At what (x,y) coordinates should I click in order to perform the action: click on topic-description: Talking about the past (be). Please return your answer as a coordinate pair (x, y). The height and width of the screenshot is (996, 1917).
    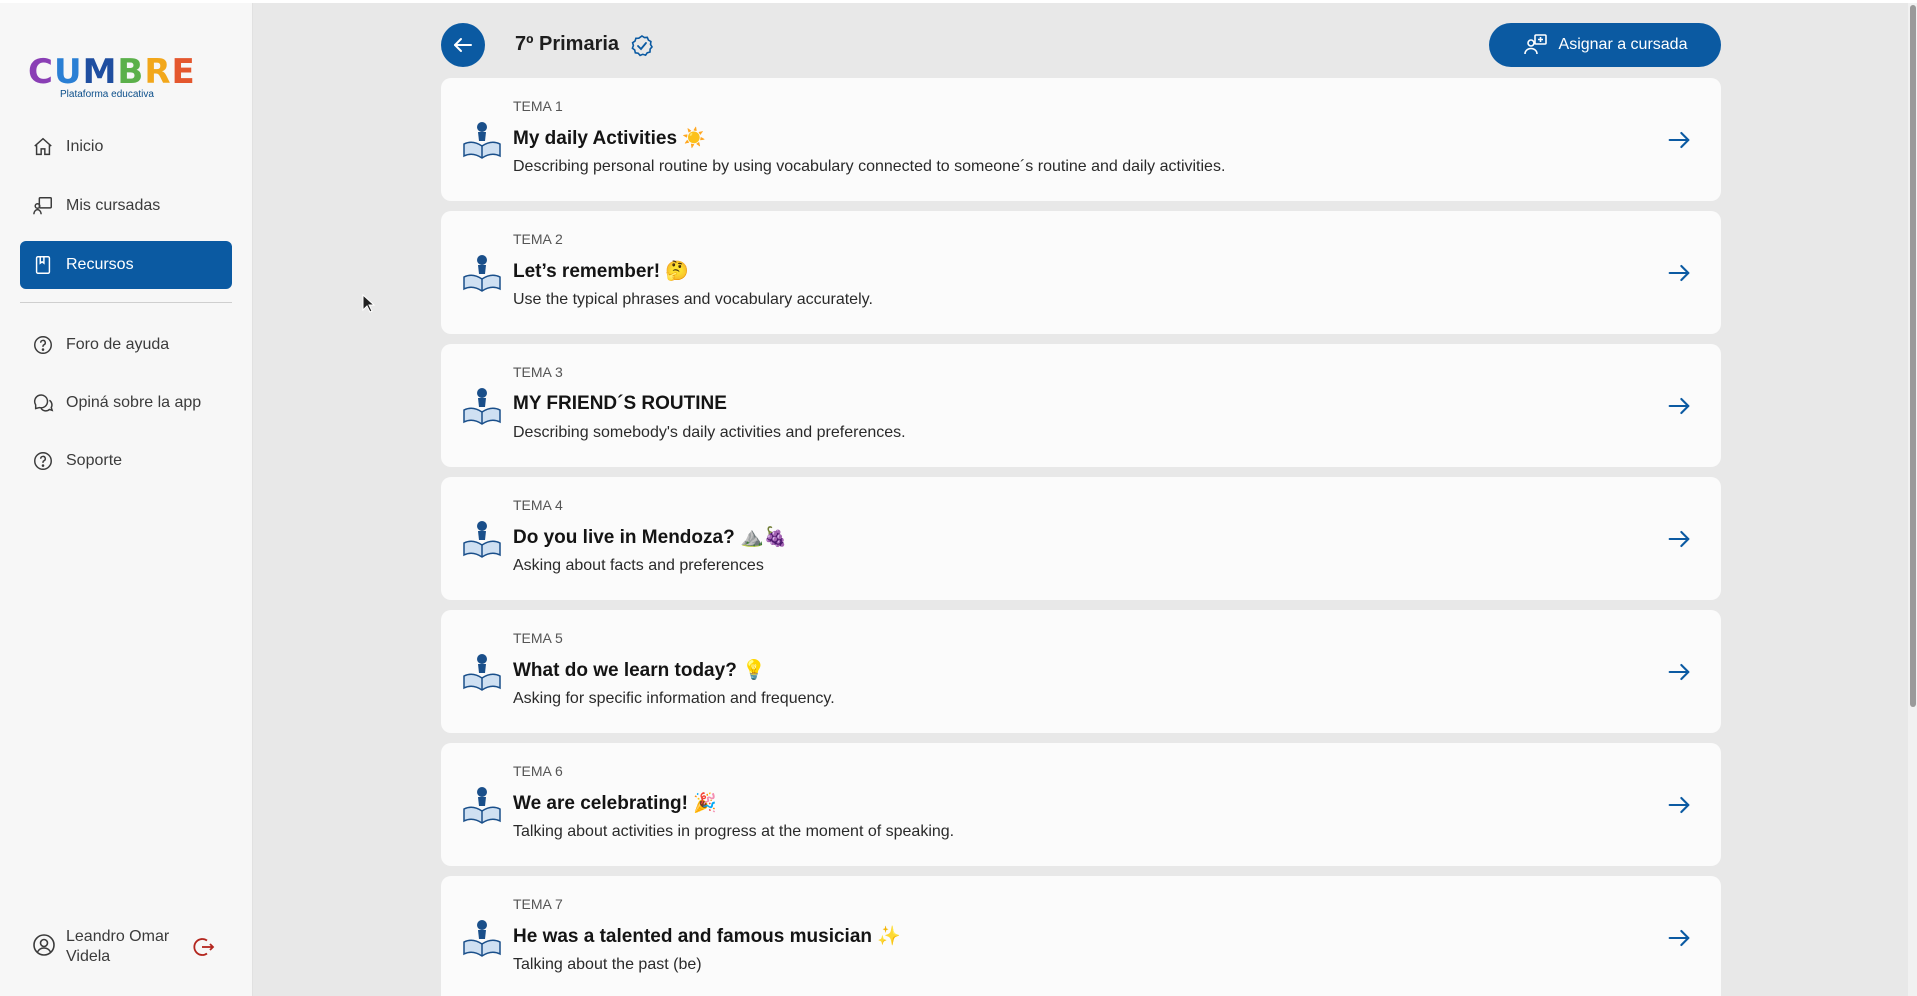
    Looking at the image, I should click on (607, 964).